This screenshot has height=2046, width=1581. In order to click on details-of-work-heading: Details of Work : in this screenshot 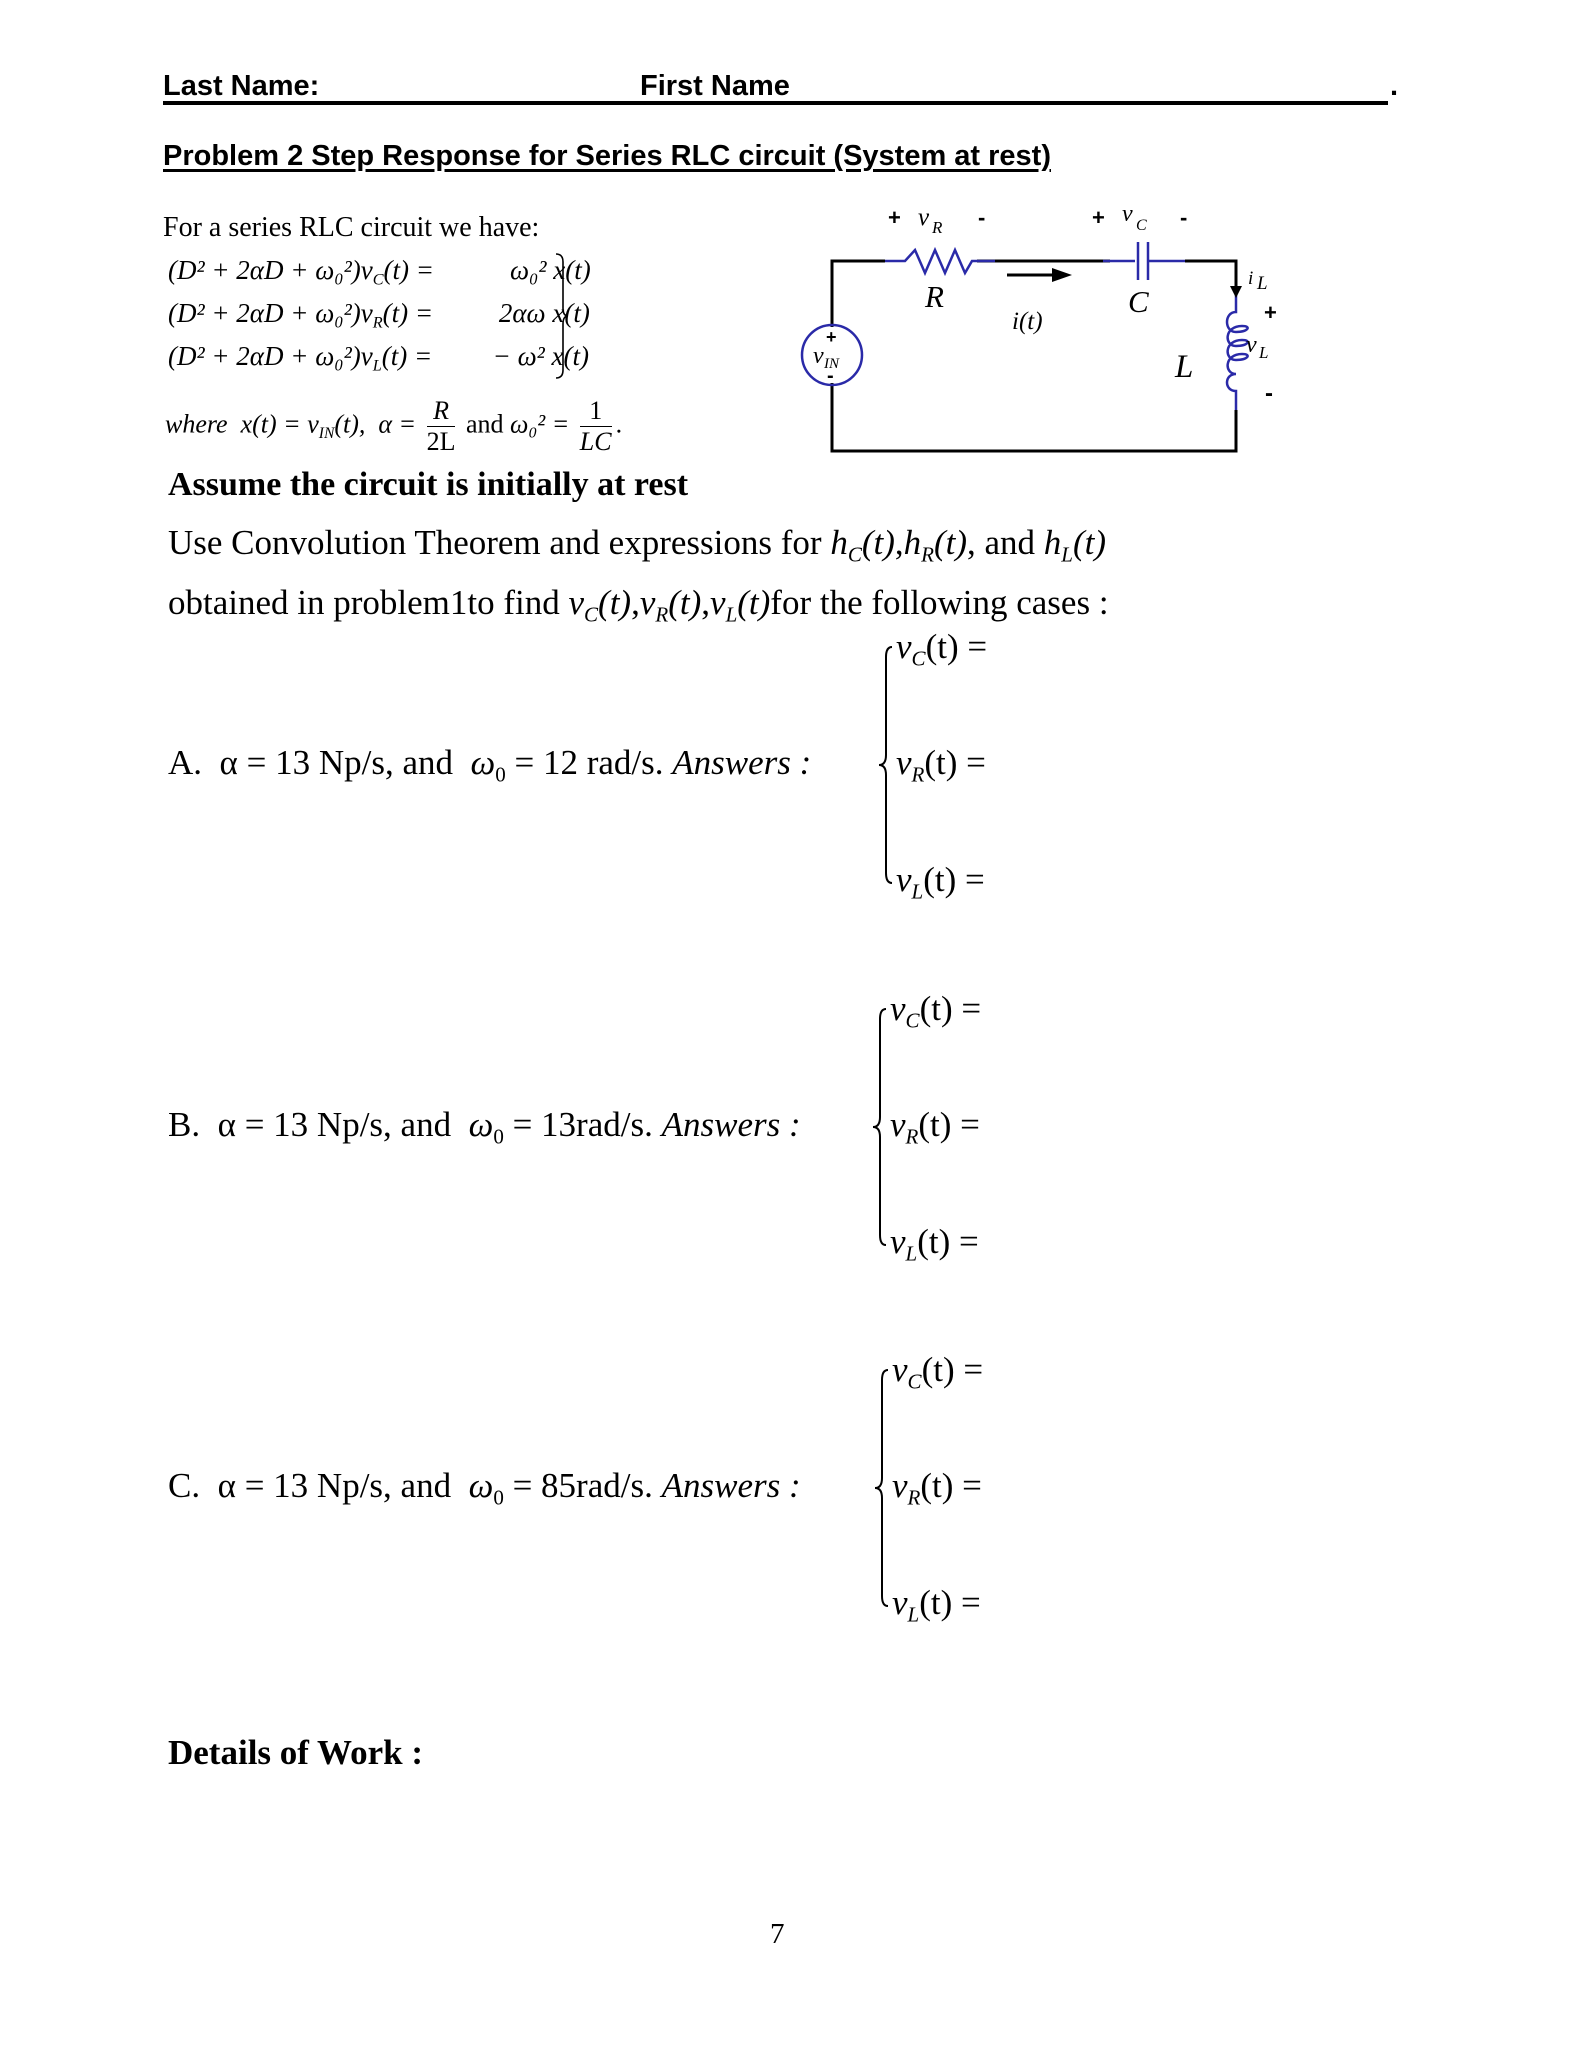, I will do `click(296, 1752)`.